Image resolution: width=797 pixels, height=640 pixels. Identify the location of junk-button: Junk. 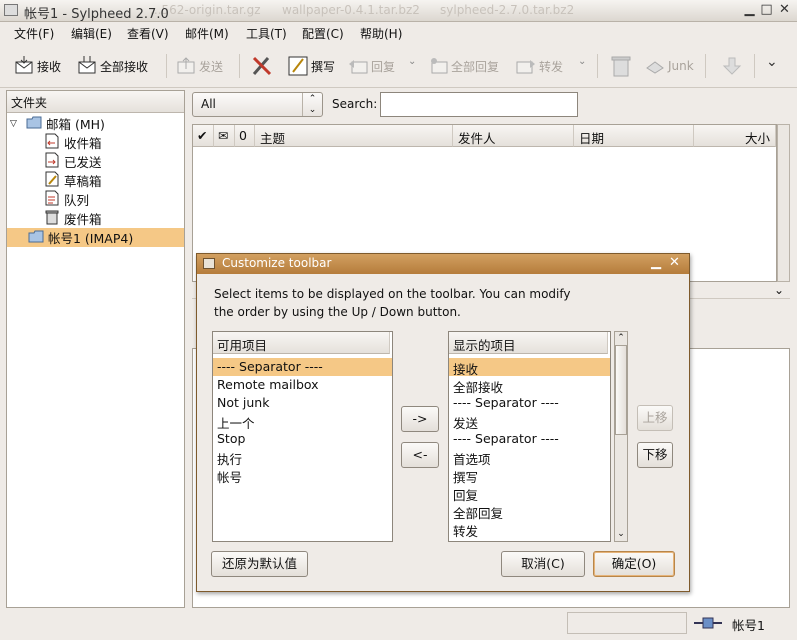
(669, 66).